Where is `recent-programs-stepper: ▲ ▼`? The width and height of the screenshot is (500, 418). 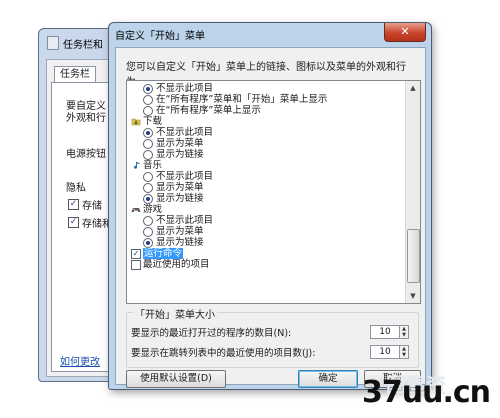 recent-programs-stepper: ▲ ▼ is located at coordinates (404, 332).